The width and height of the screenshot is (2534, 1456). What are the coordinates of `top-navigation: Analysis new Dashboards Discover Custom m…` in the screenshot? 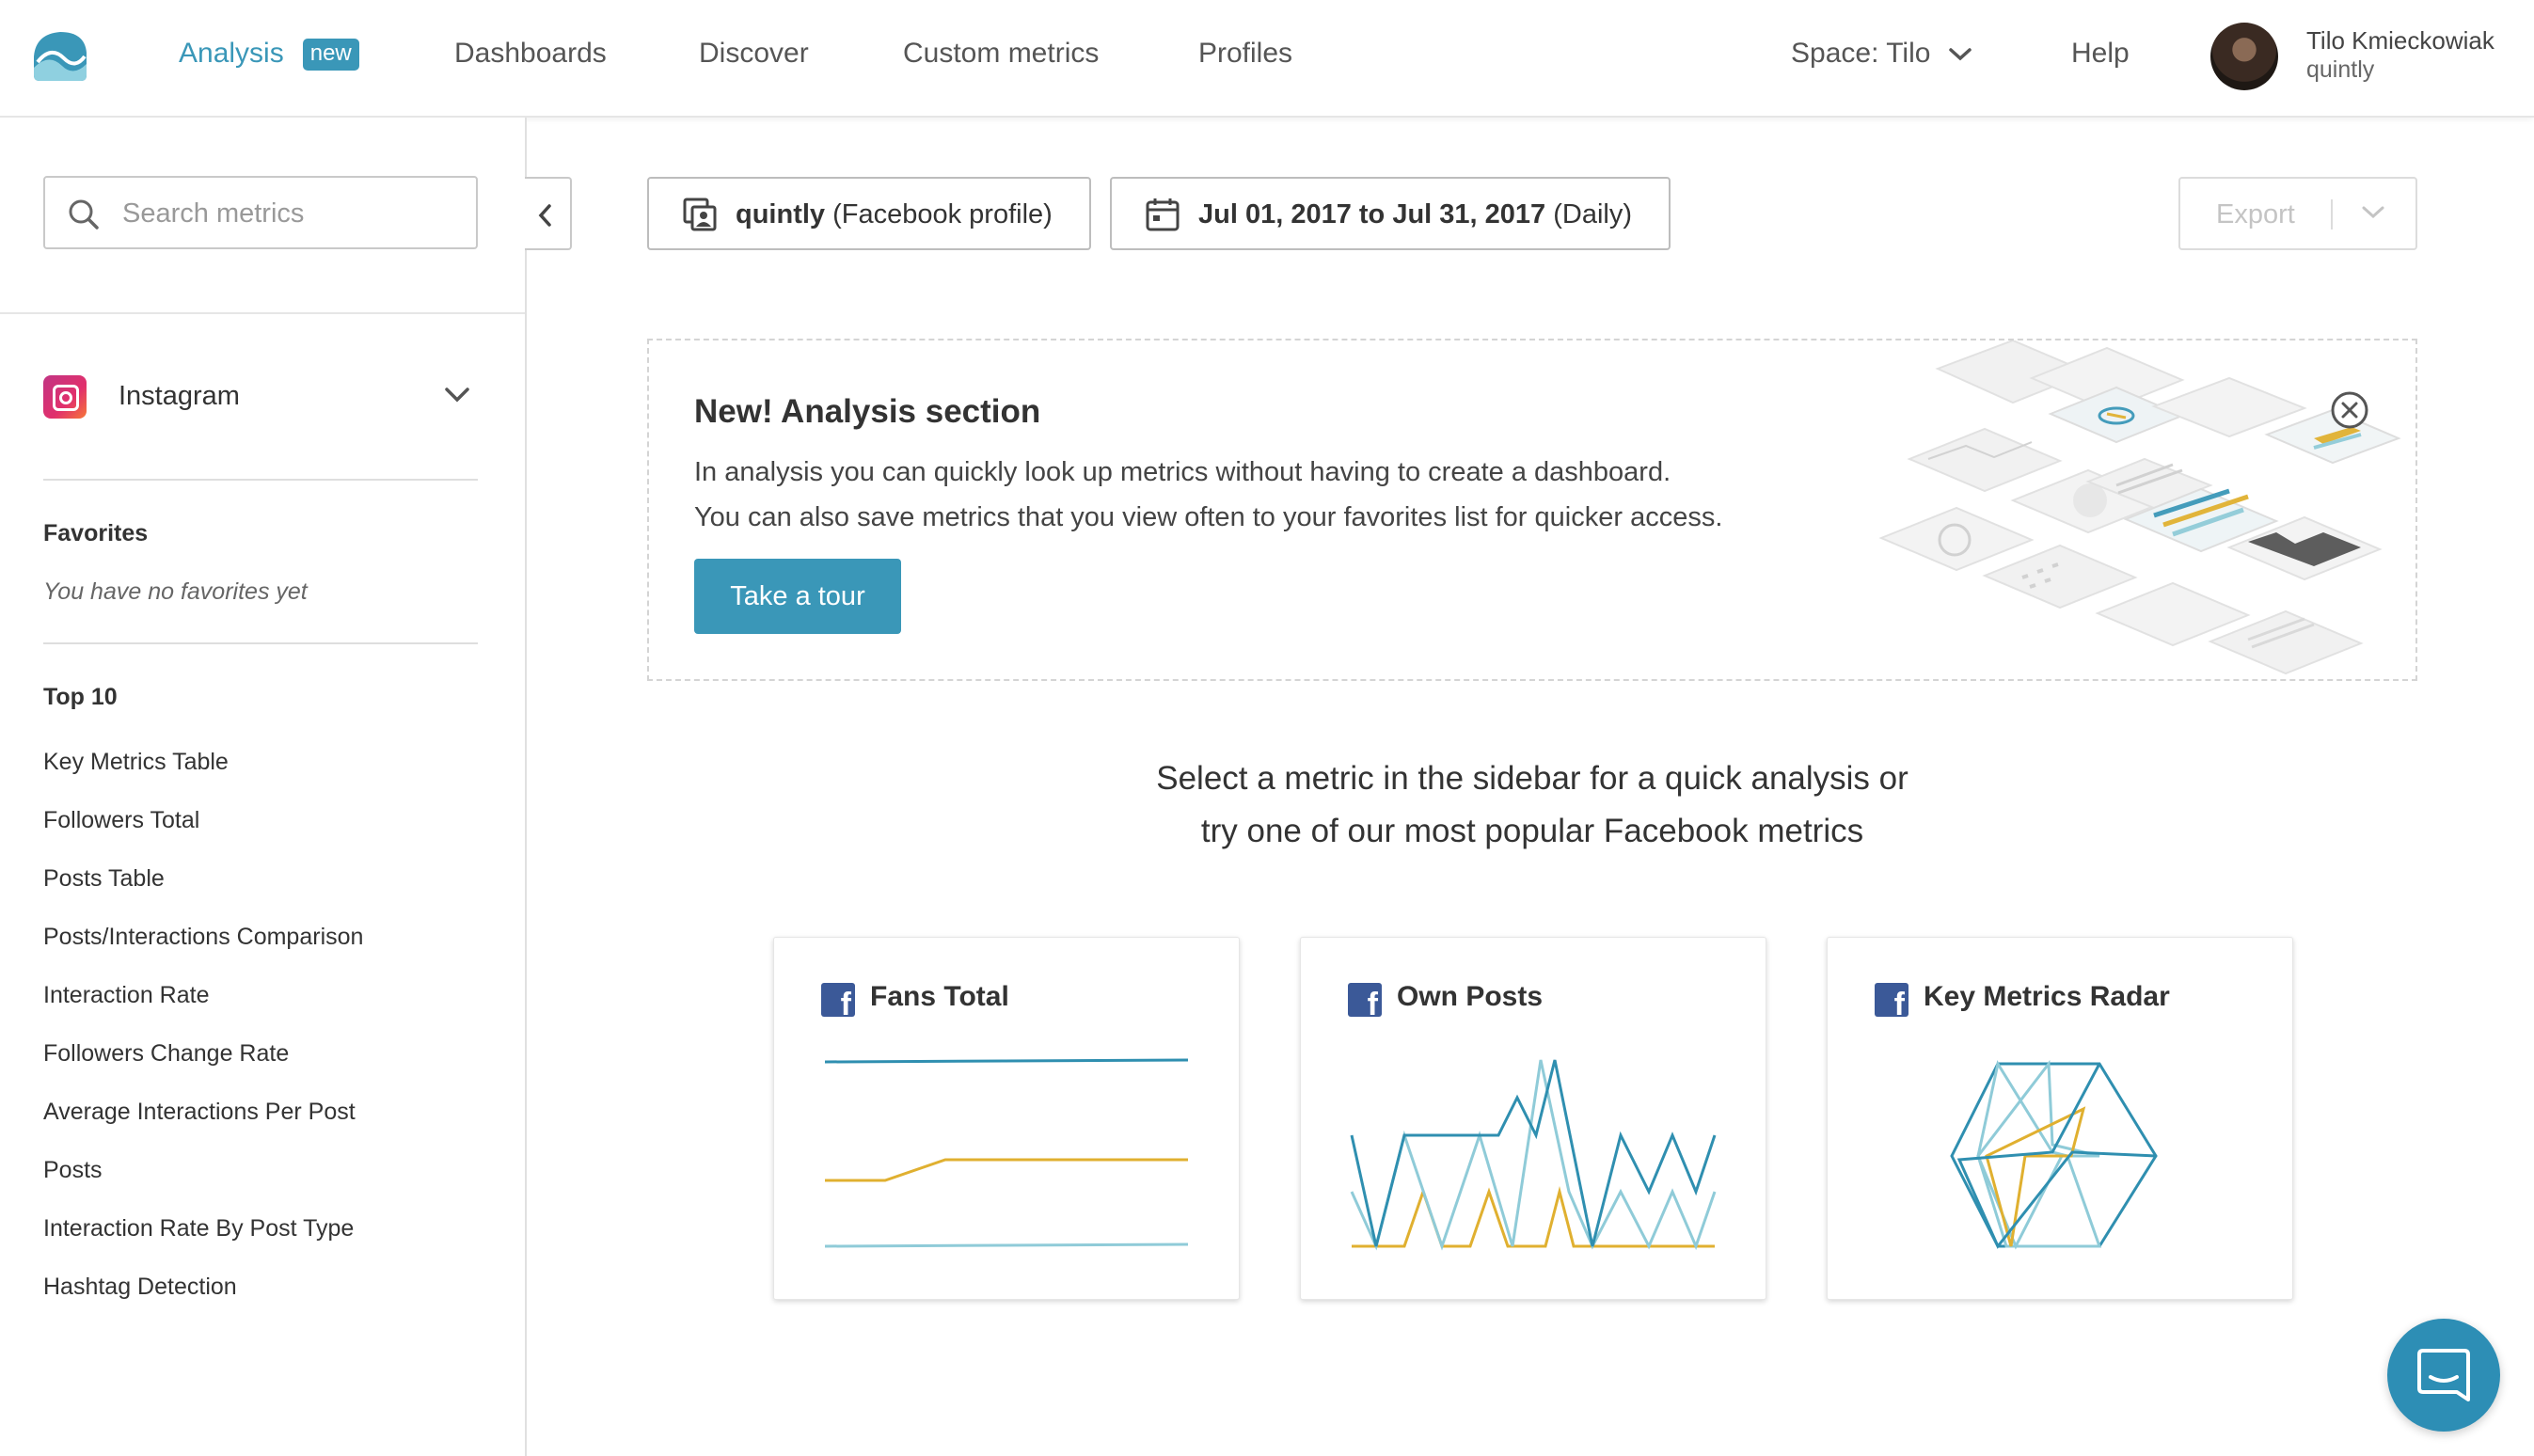 It's located at (1267, 59).